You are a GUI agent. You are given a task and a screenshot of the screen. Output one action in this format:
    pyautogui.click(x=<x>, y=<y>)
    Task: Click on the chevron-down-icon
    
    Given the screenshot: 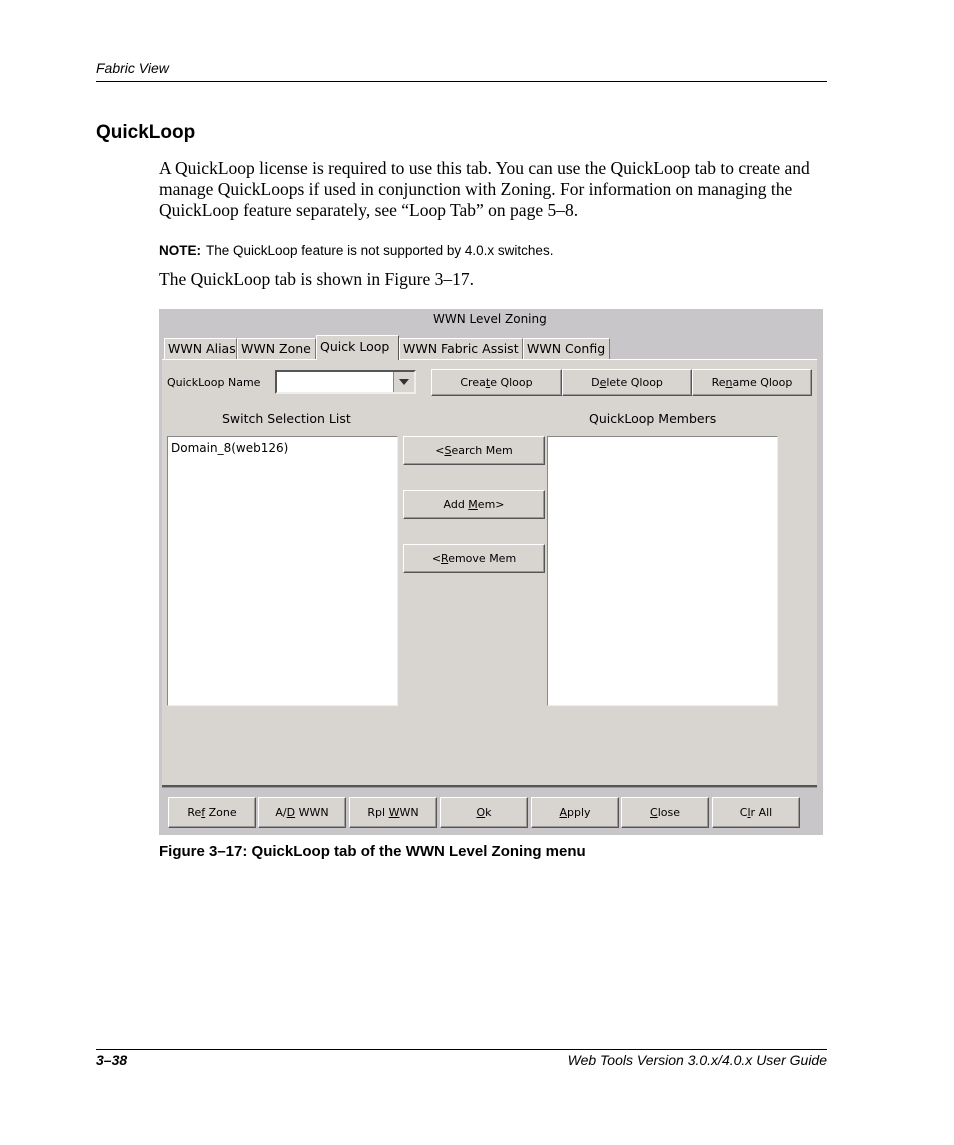 What is the action you would take?
    pyautogui.click(x=404, y=382)
    